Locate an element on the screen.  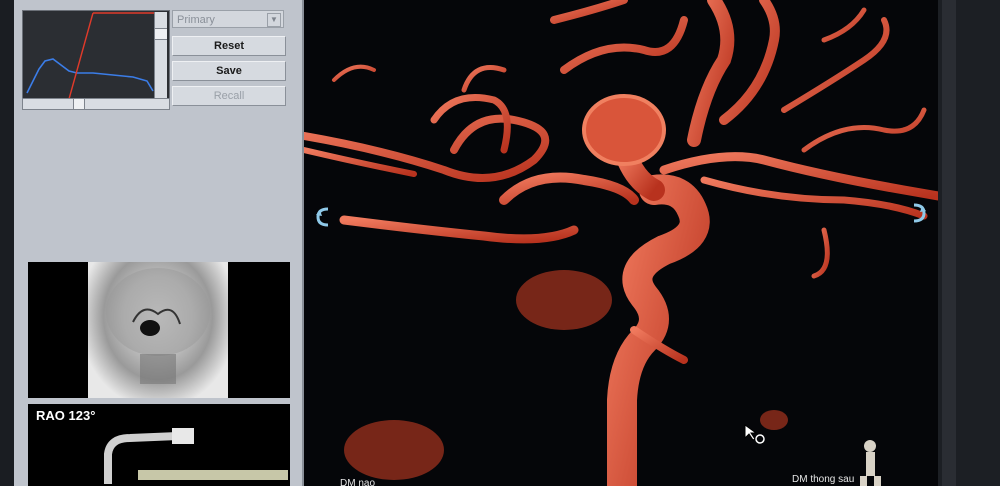
rotate-left-icon is located at coordinates (322, 217).